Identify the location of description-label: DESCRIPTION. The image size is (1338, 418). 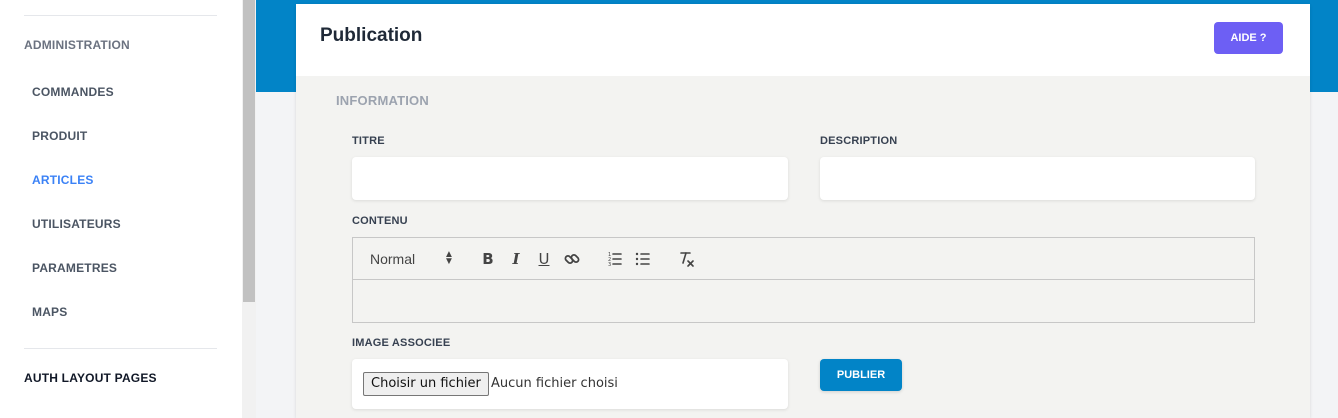
(859, 141).